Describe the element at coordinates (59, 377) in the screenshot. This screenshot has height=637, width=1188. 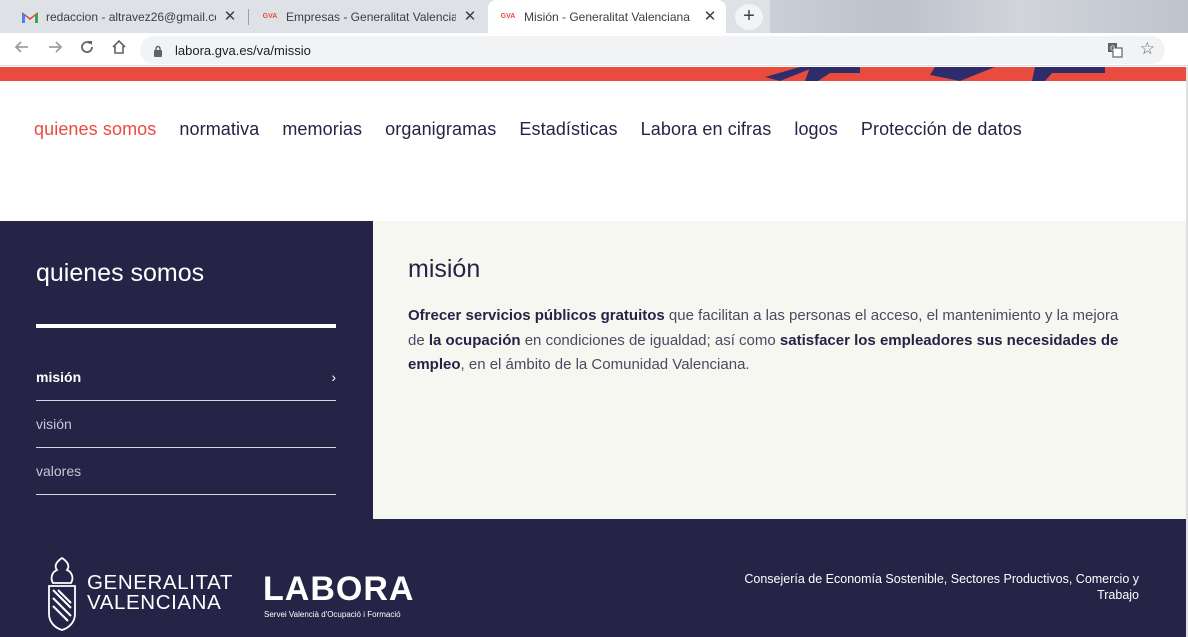
I see `sidebar-item-label: misión` at that location.